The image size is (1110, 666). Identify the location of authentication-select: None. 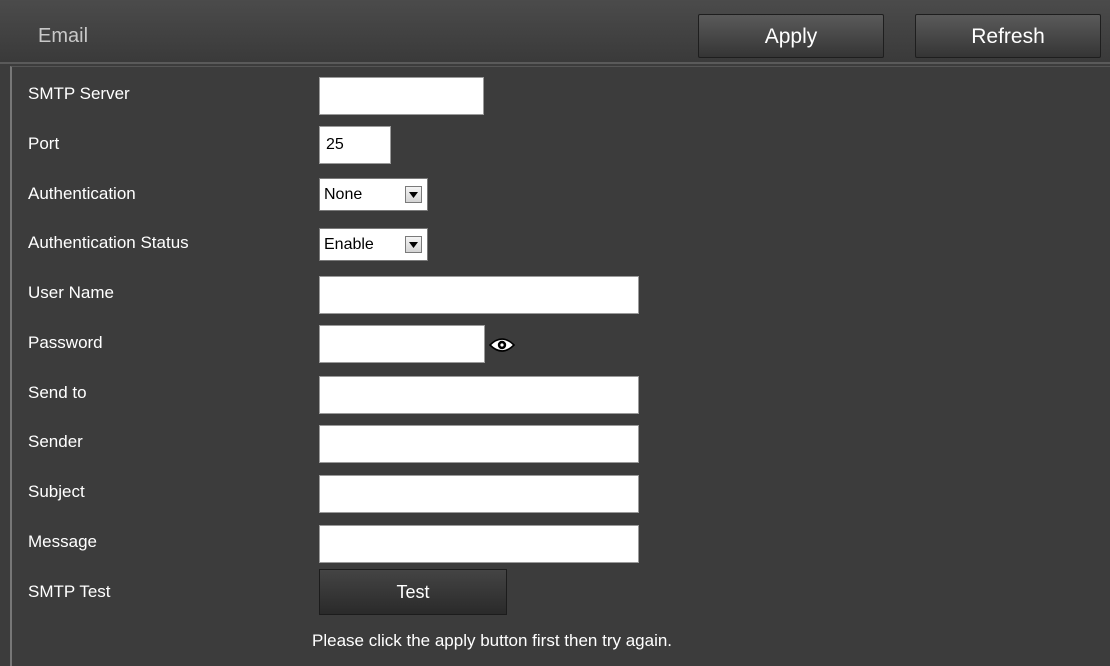
(373, 194).